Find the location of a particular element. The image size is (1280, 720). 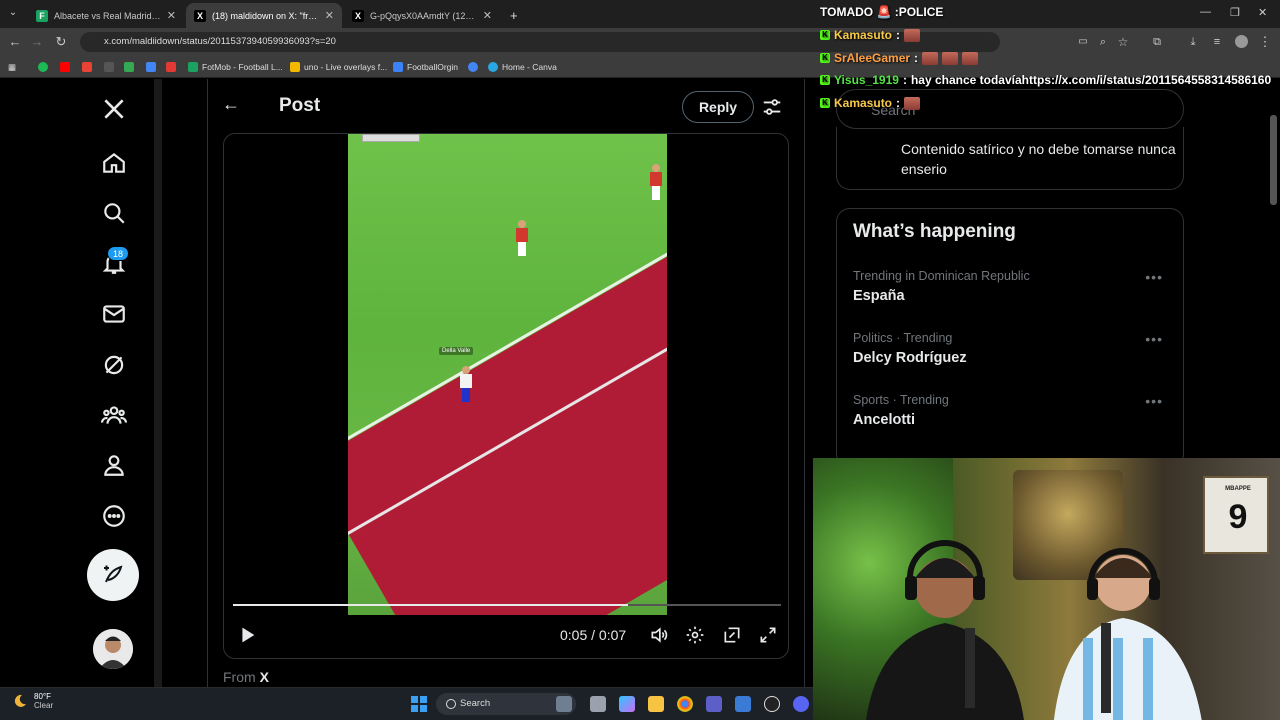

bookmark-icon-refresh is located at coordinates (473, 67).